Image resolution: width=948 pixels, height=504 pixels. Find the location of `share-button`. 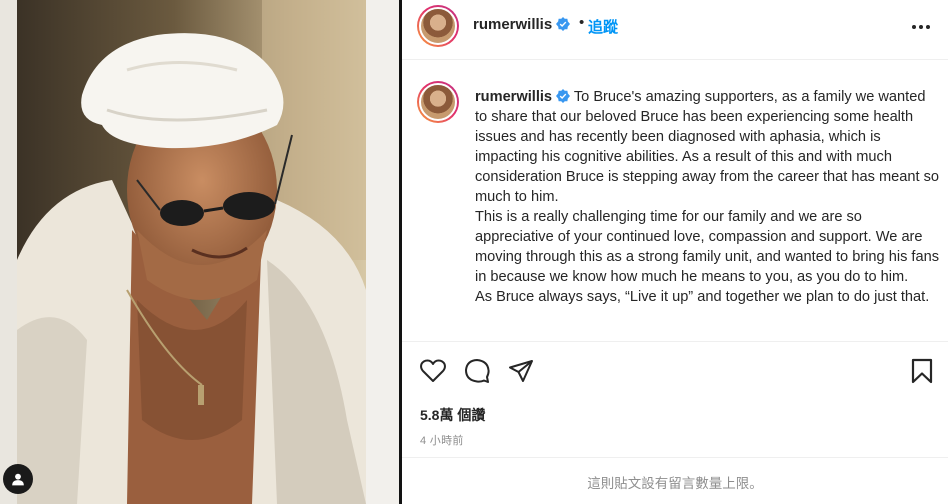

share-button is located at coordinates (521, 371).